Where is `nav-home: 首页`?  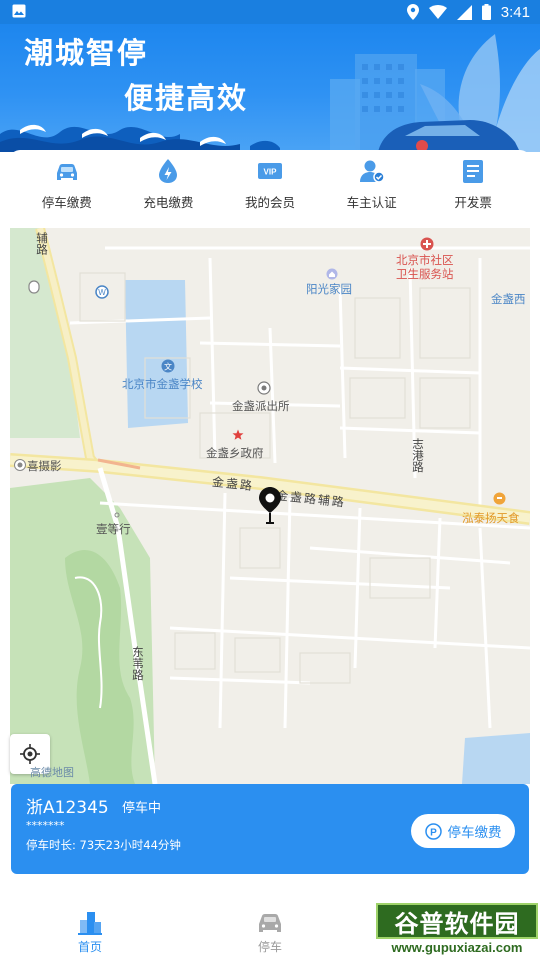 nav-home: 首页 is located at coordinates (90, 931).